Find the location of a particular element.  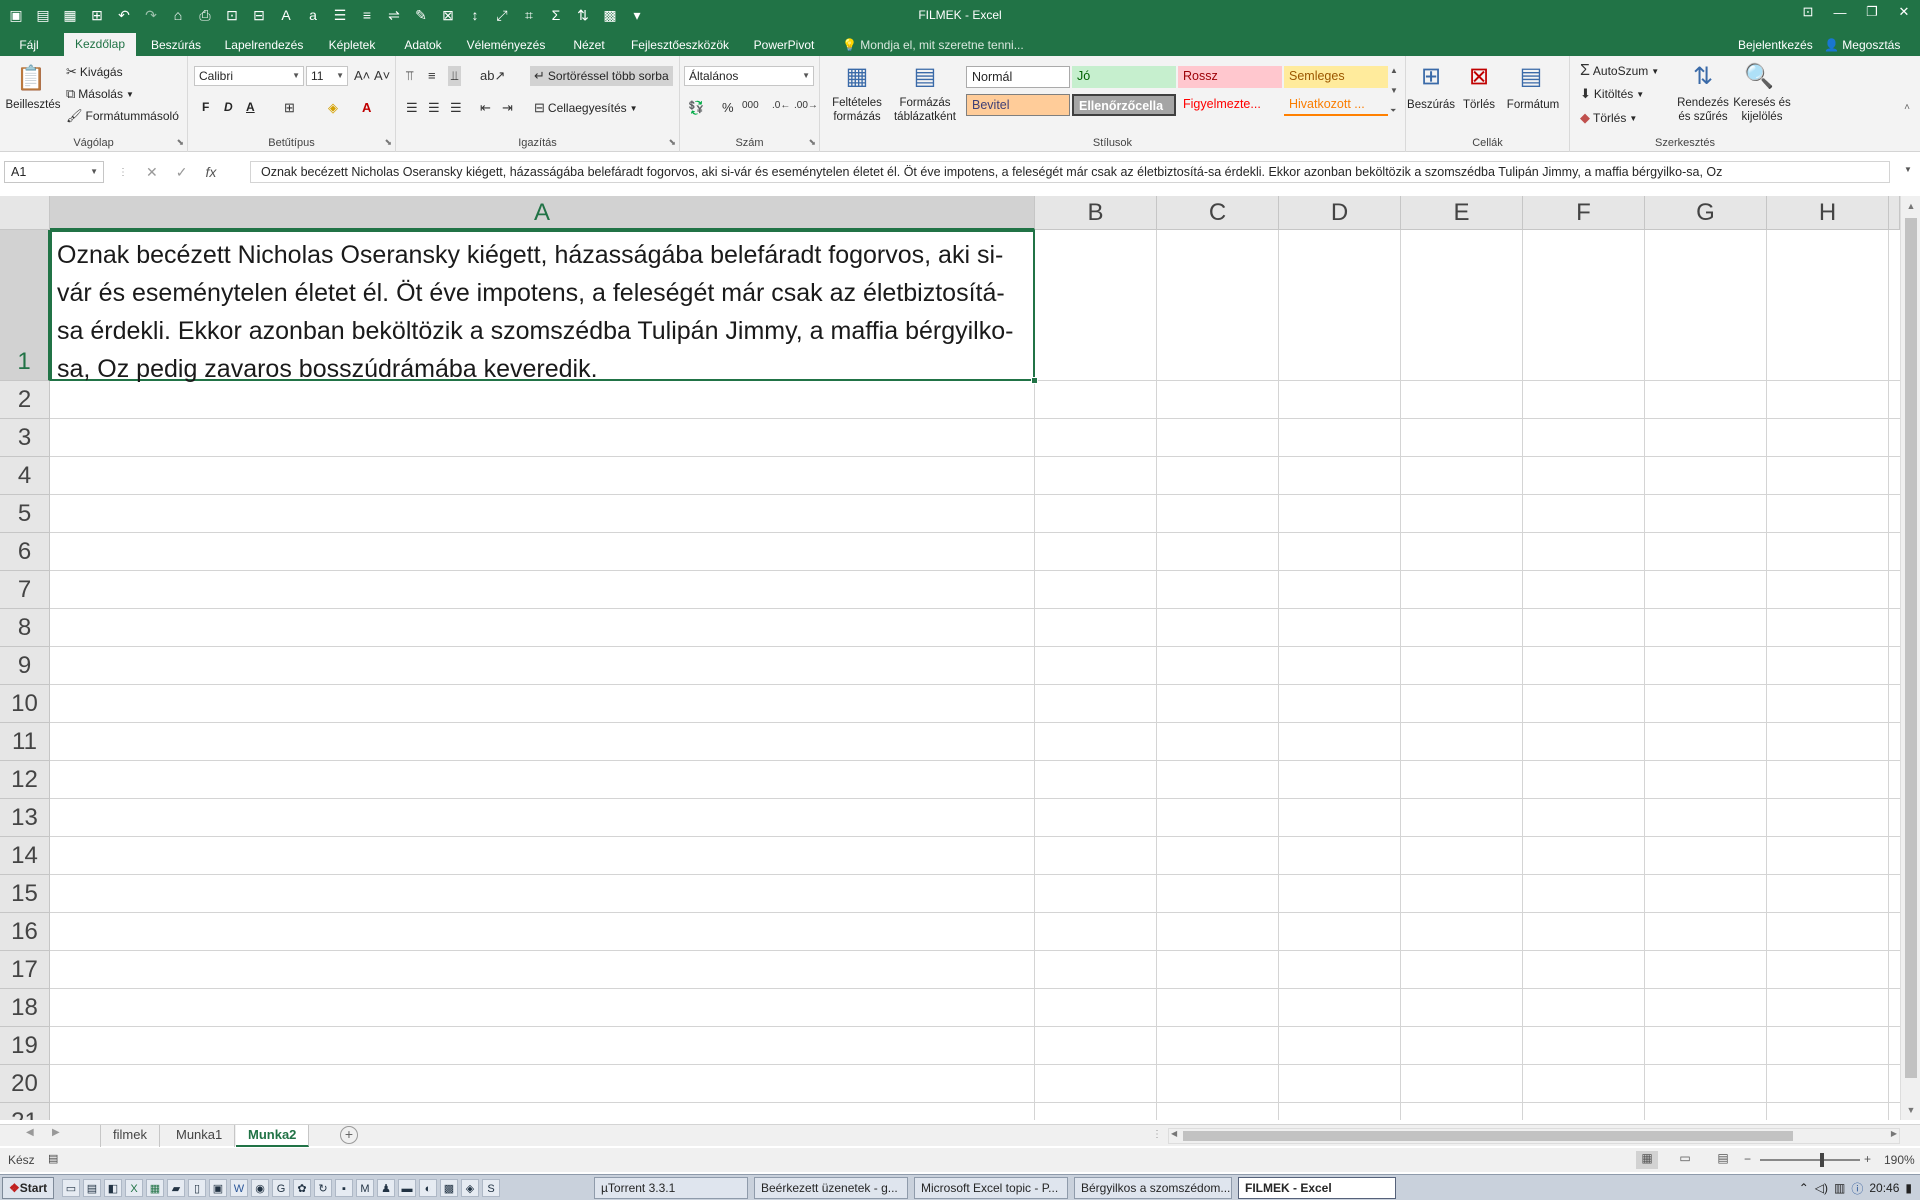

zoom-out-icon: − is located at coordinates (1747, 1159).